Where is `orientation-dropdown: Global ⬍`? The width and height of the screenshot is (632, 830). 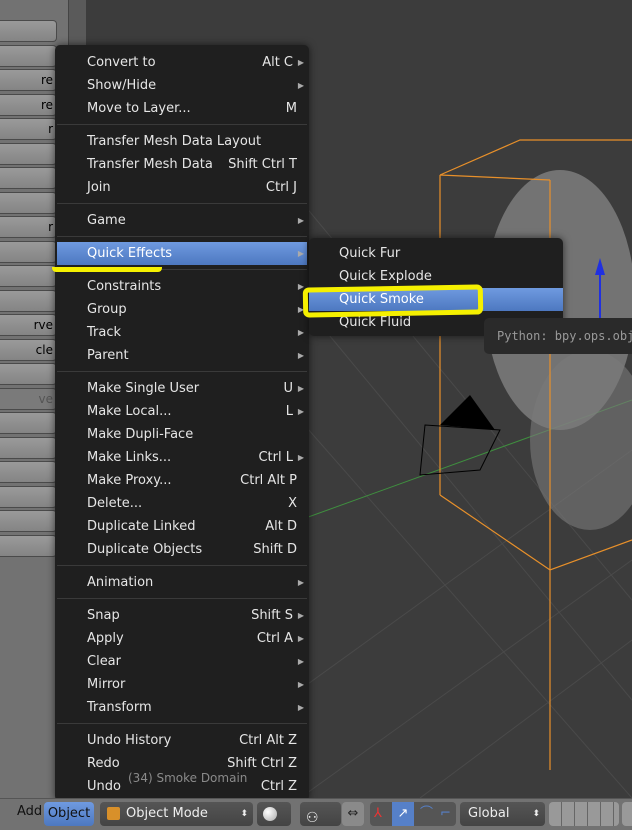
orientation-dropdown: Global ⬍ is located at coordinates (502, 814).